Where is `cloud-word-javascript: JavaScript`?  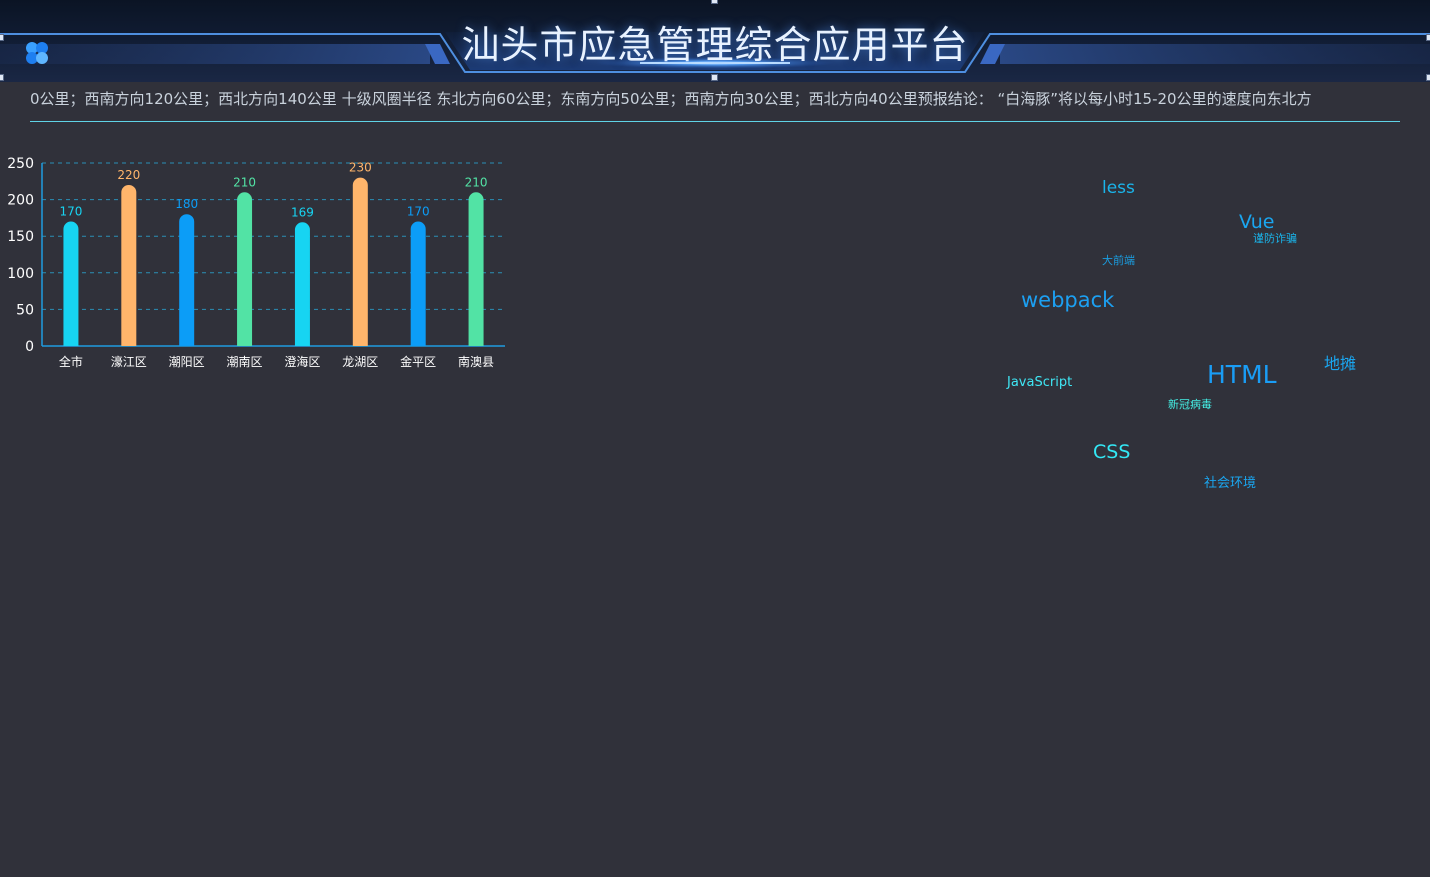
cloud-word-javascript: JavaScript is located at coordinates (1039, 382).